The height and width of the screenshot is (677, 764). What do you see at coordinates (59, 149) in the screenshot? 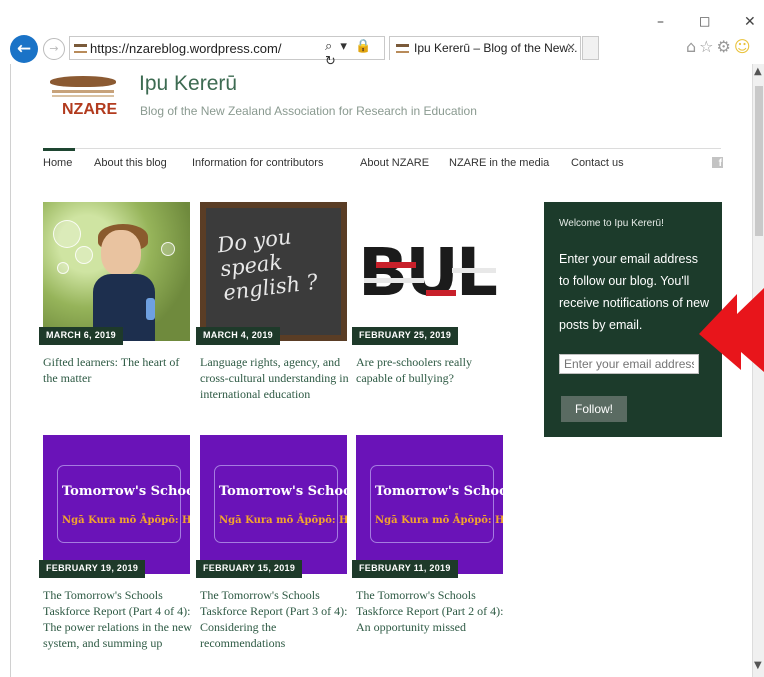
I see `nav-active-indicator` at bounding box center [59, 149].